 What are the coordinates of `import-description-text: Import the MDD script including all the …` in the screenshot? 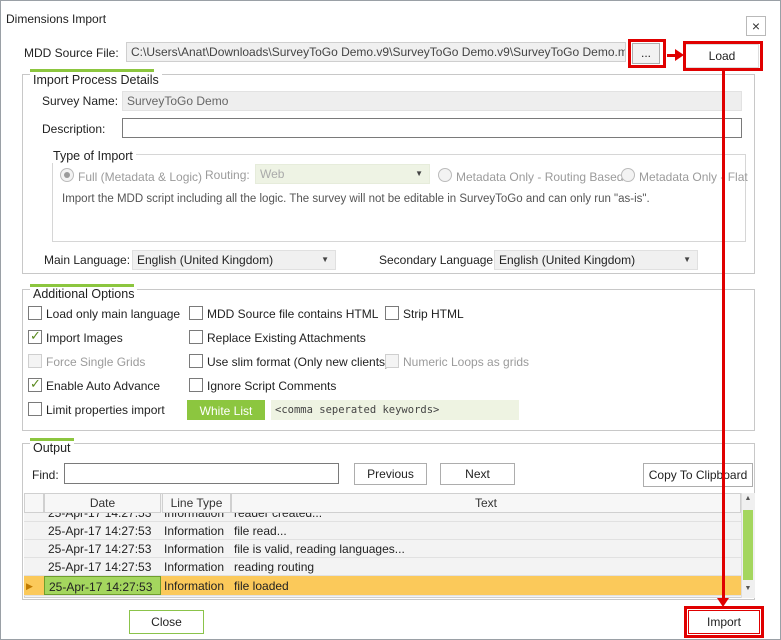 It's located at (356, 199).